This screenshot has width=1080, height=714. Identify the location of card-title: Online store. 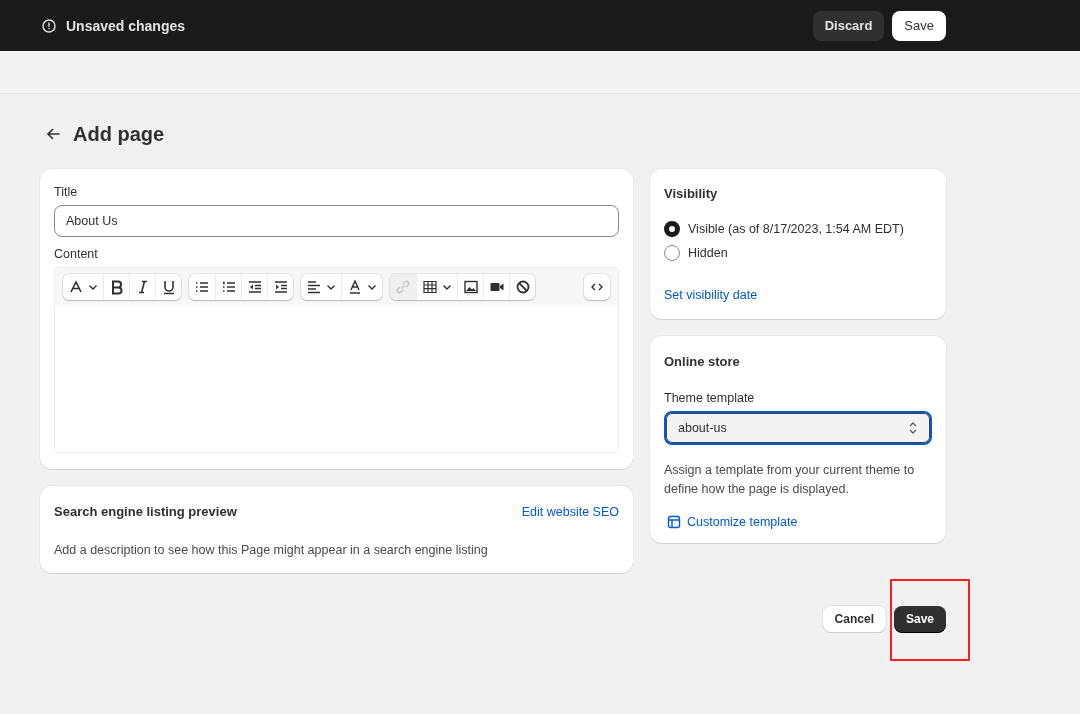
(702, 361).